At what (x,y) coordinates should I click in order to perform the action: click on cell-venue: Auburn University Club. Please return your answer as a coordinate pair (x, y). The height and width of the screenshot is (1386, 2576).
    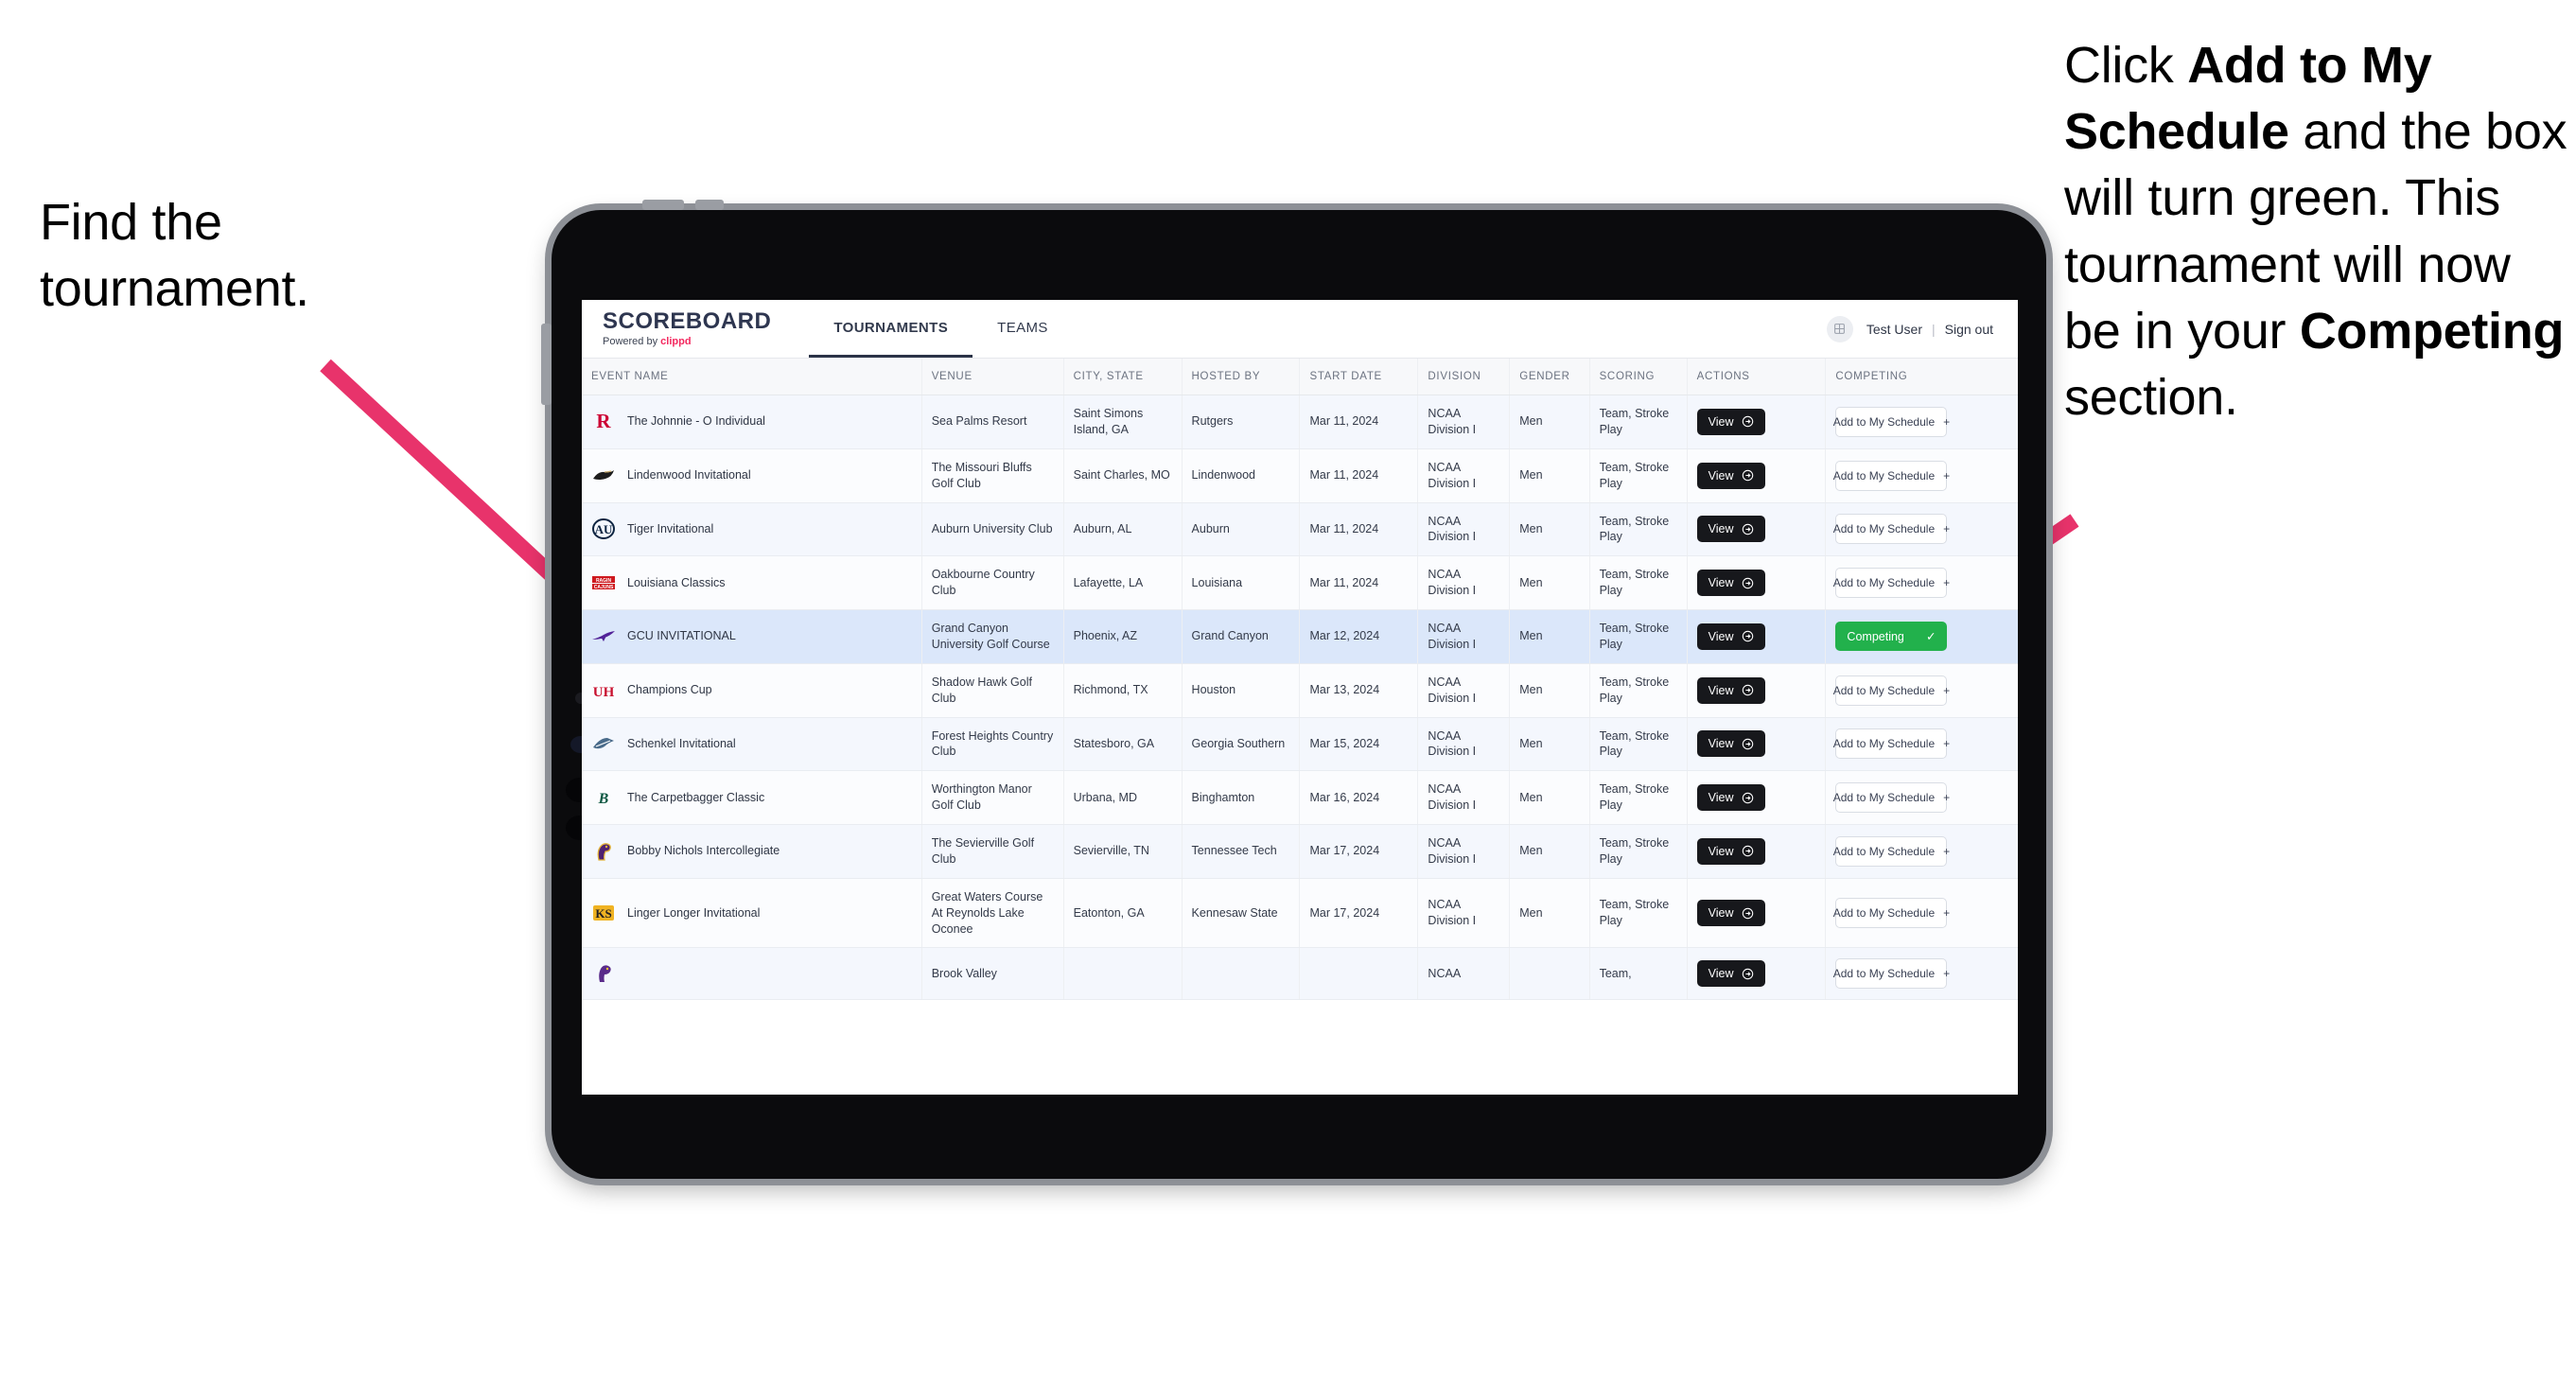
    Looking at the image, I should click on (993, 529).